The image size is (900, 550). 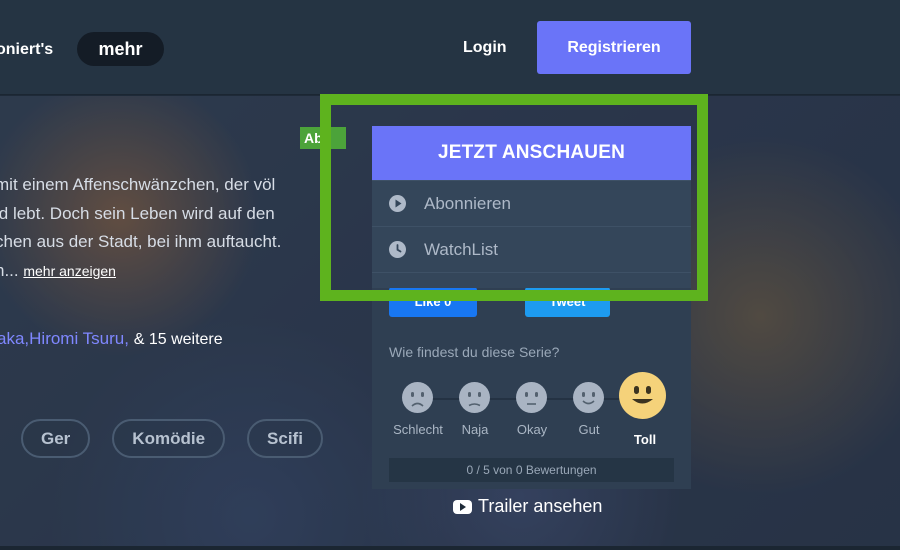 What do you see at coordinates (178, 339) in the screenshot?
I see `cast-more-text: & 15 weitere` at bounding box center [178, 339].